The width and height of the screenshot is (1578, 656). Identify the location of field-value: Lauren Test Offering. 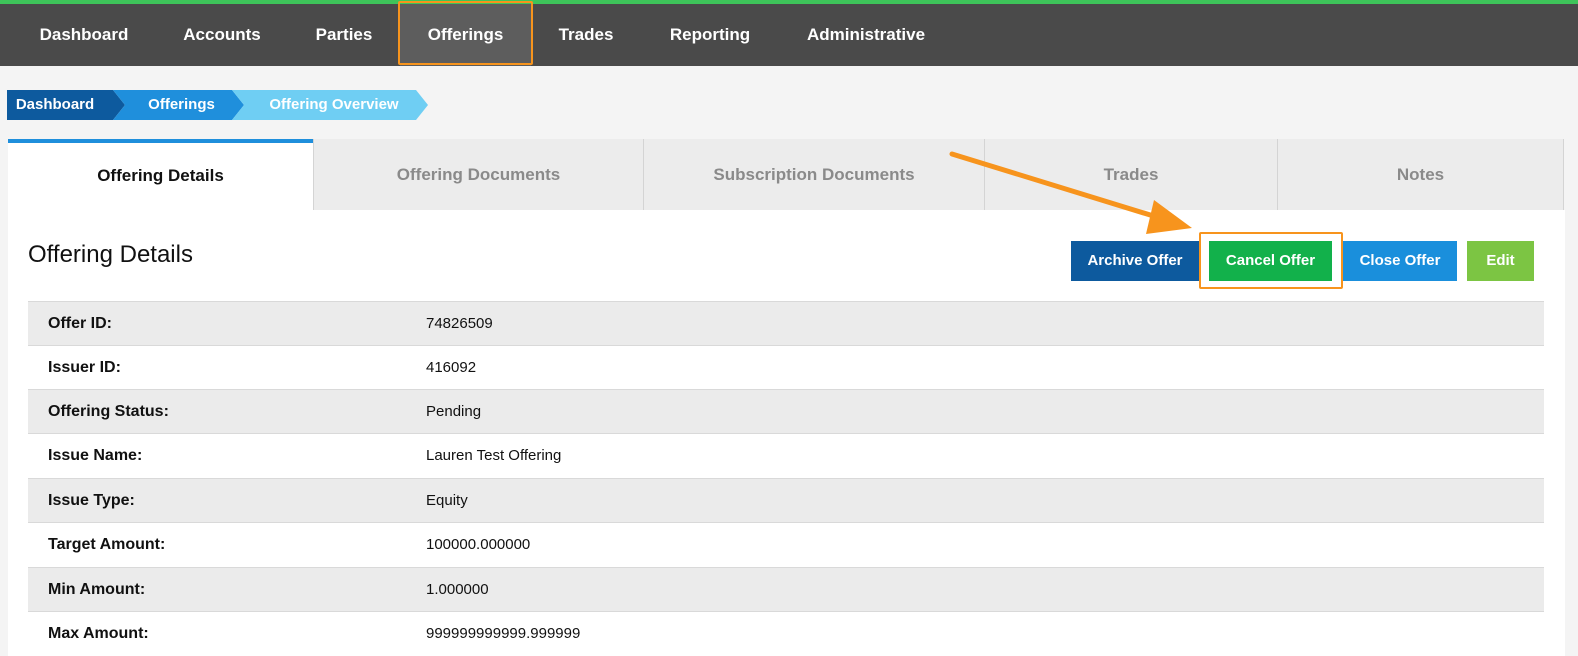
(494, 455).